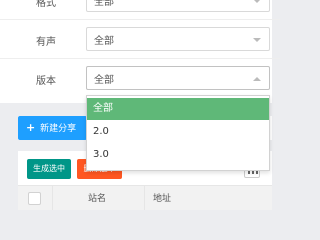 The image size is (320, 240). What do you see at coordinates (178, 39) in the screenshot?
I see `audio-select: 全部` at bounding box center [178, 39].